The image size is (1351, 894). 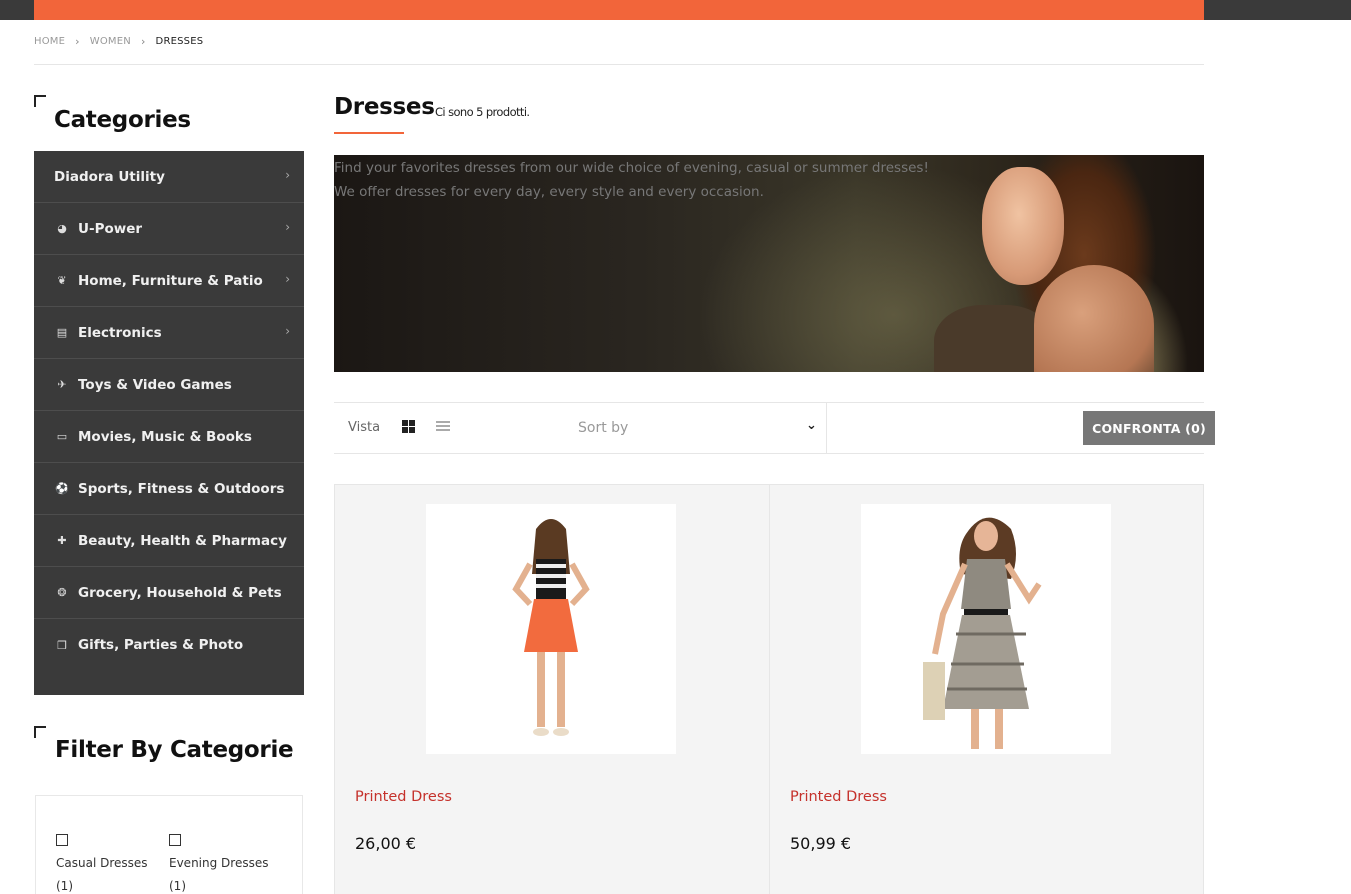 What do you see at coordinates (49, 41) in the screenshot?
I see `breadcrumb-home: HOME` at bounding box center [49, 41].